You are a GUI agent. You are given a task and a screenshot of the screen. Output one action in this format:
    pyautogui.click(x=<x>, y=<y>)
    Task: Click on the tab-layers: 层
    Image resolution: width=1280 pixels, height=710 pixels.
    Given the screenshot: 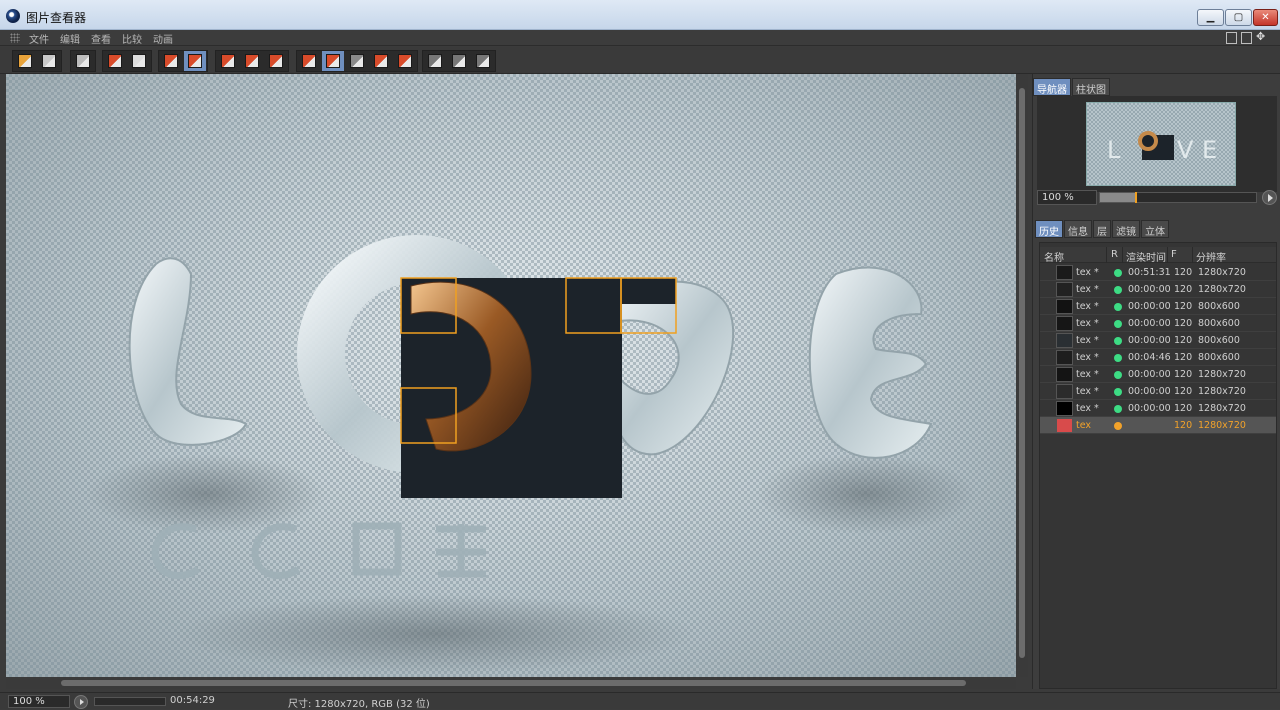 What is the action you would take?
    pyautogui.click(x=1102, y=229)
    